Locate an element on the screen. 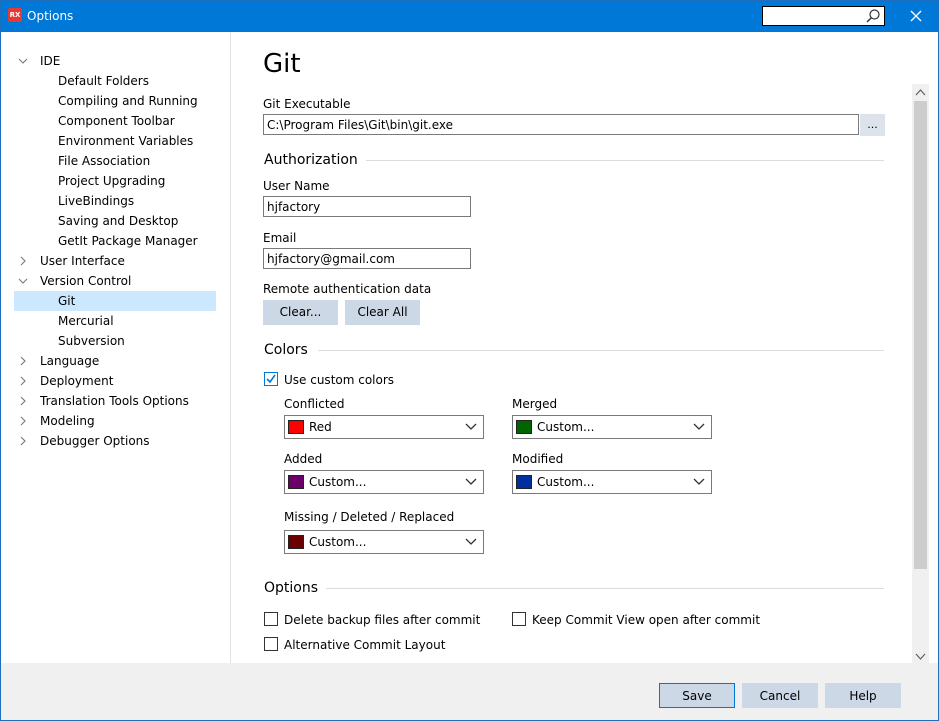  alt-commit-layout-label: Alternative Commit Layout is located at coordinates (365, 645).